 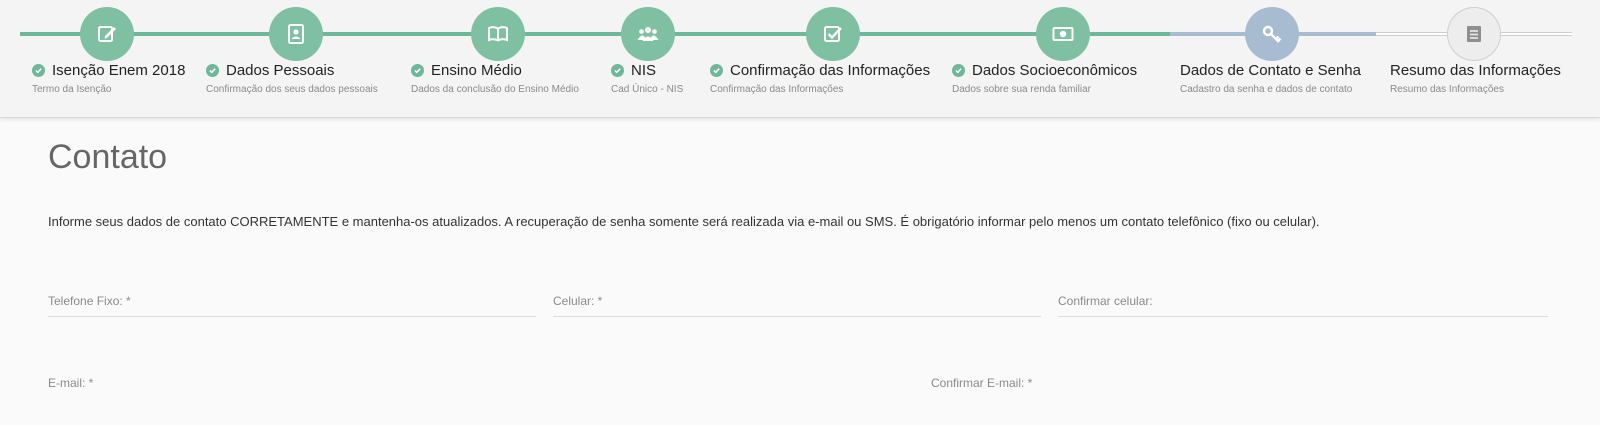 I want to click on step-subtitle: Termo da Isenção, so click(x=72, y=89).